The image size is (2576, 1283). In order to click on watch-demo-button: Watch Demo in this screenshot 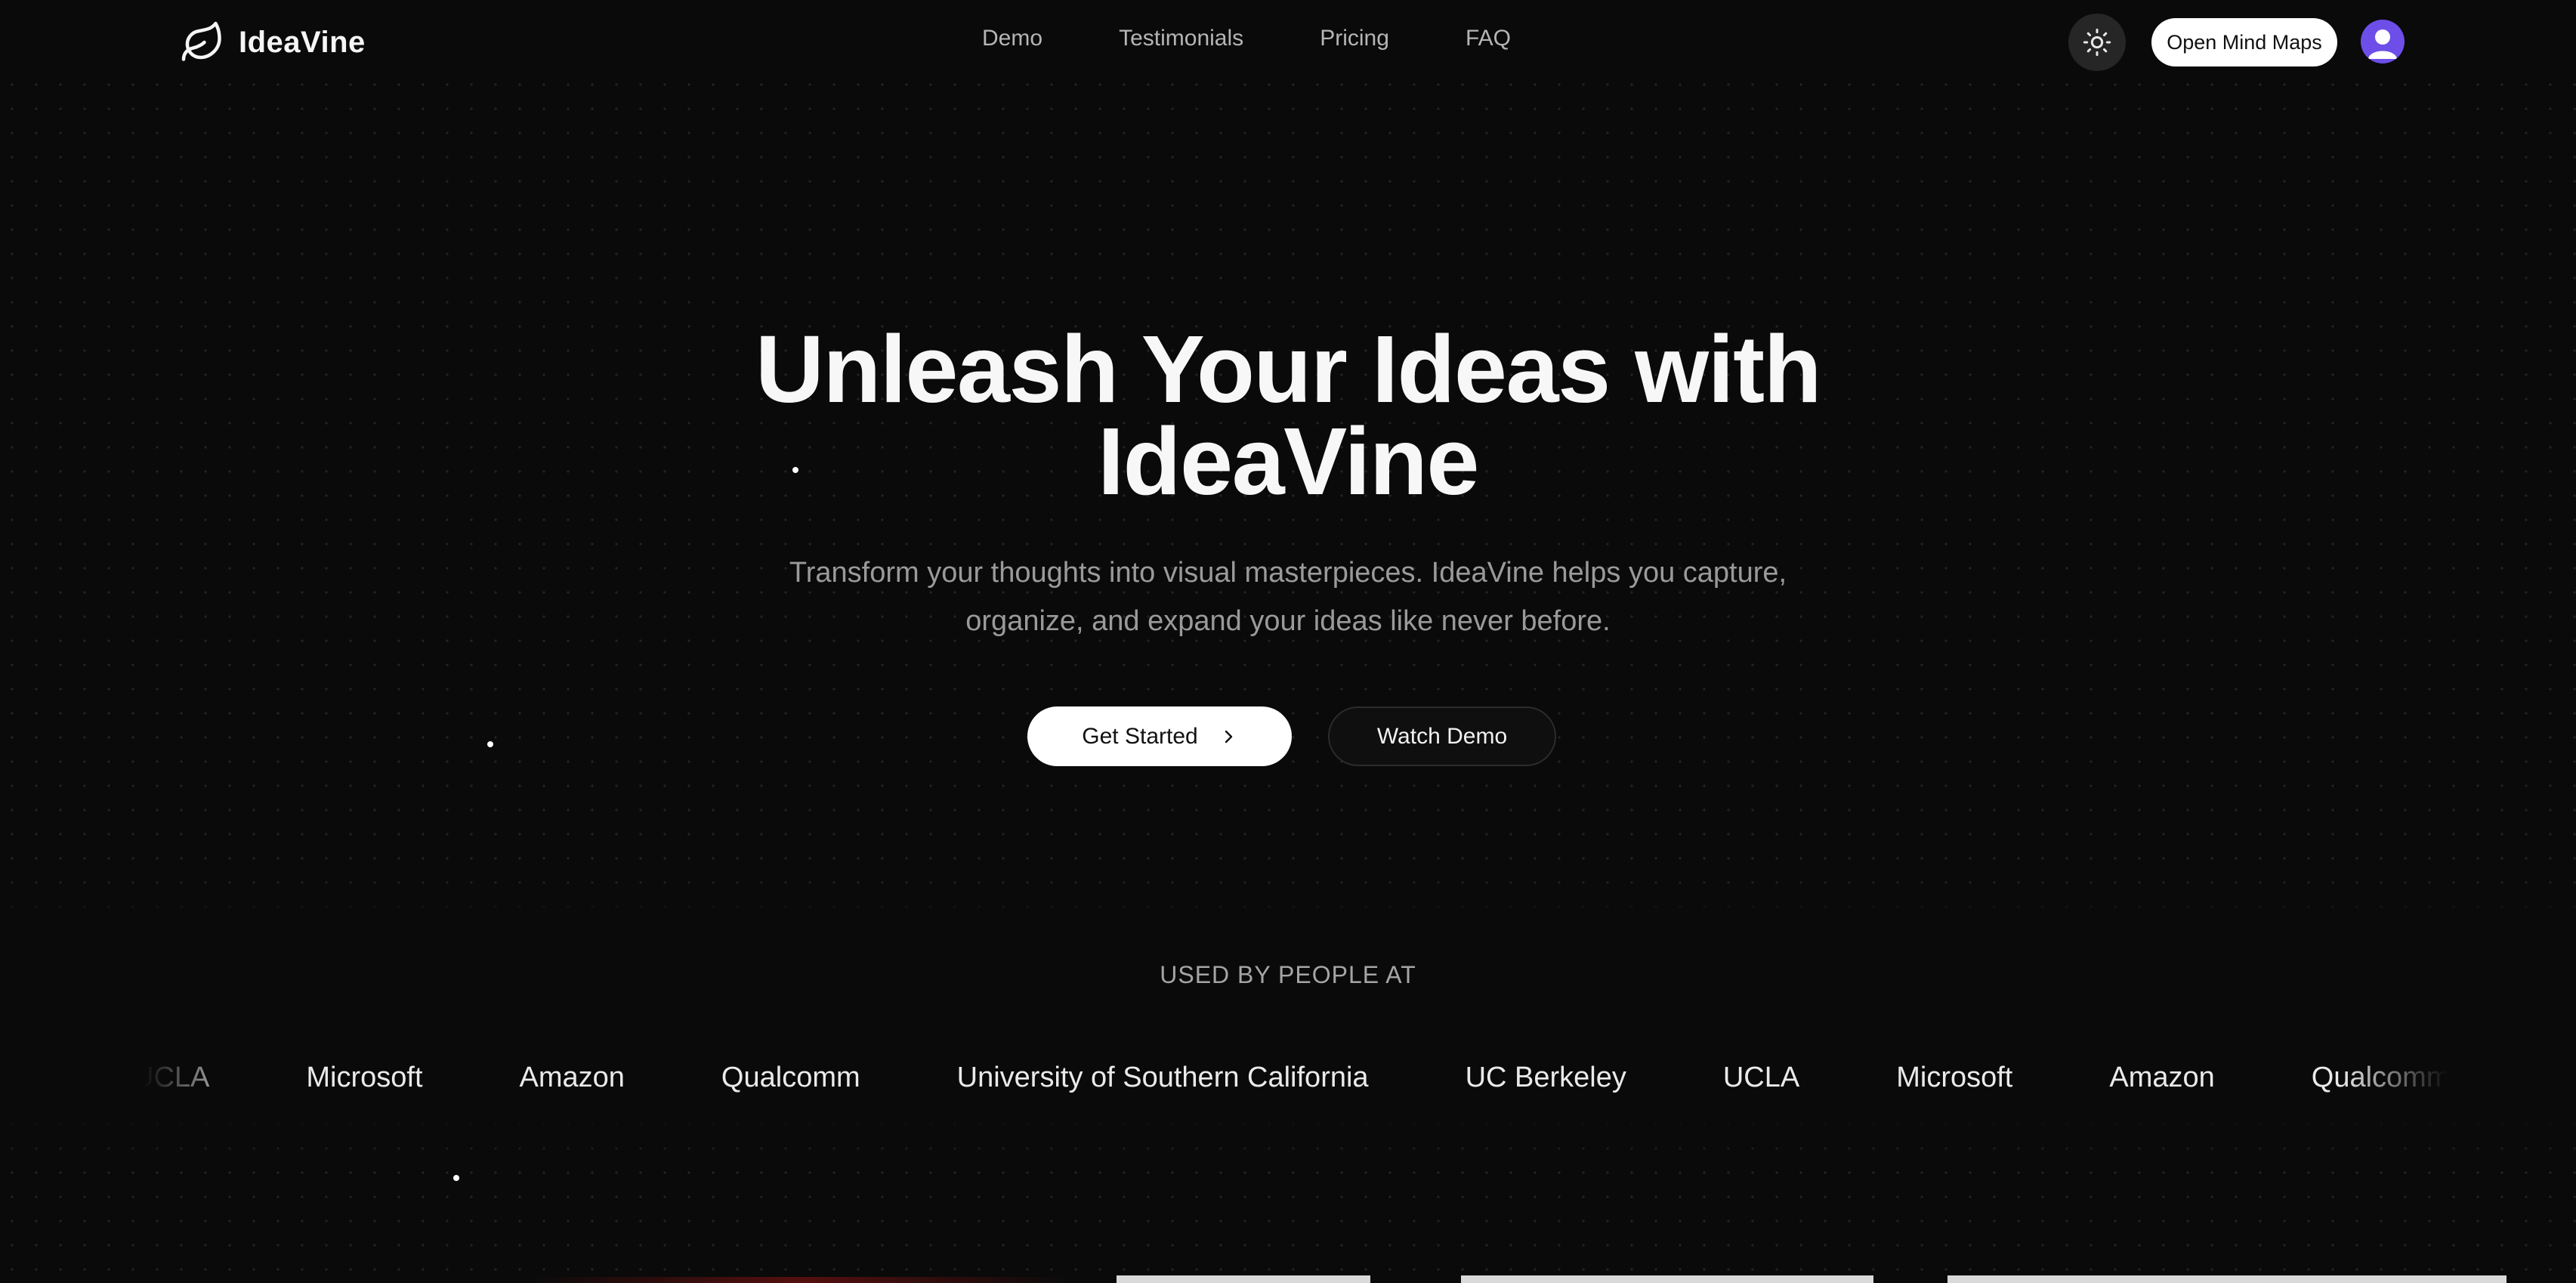, I will do `click(1442, 736)`.